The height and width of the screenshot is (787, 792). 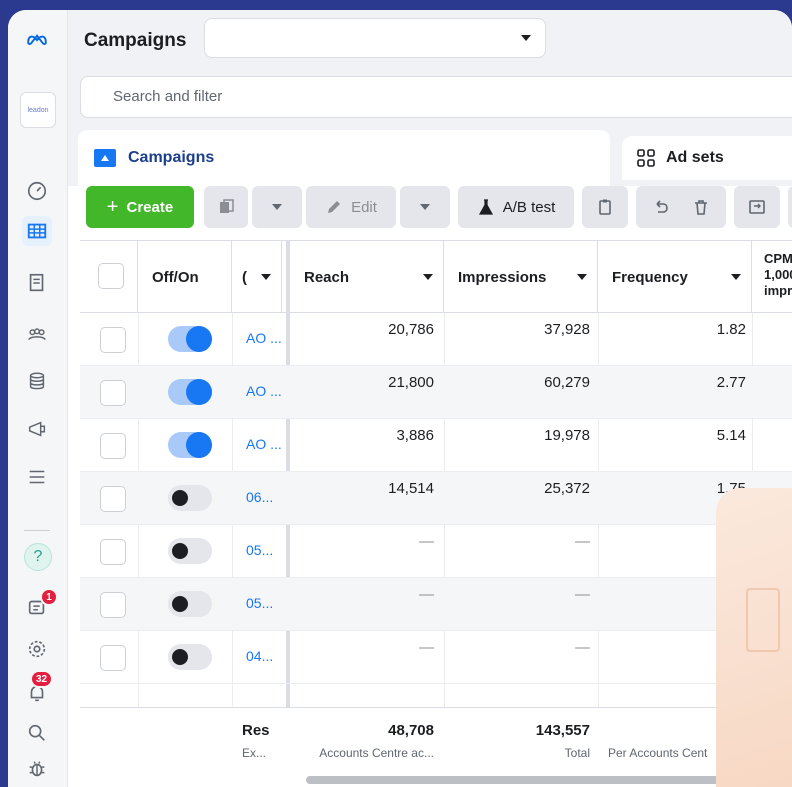 What do you see at coordinates (37, 530) in the screenshot?
I see `rail-divider` at bounding box center [37, 530].